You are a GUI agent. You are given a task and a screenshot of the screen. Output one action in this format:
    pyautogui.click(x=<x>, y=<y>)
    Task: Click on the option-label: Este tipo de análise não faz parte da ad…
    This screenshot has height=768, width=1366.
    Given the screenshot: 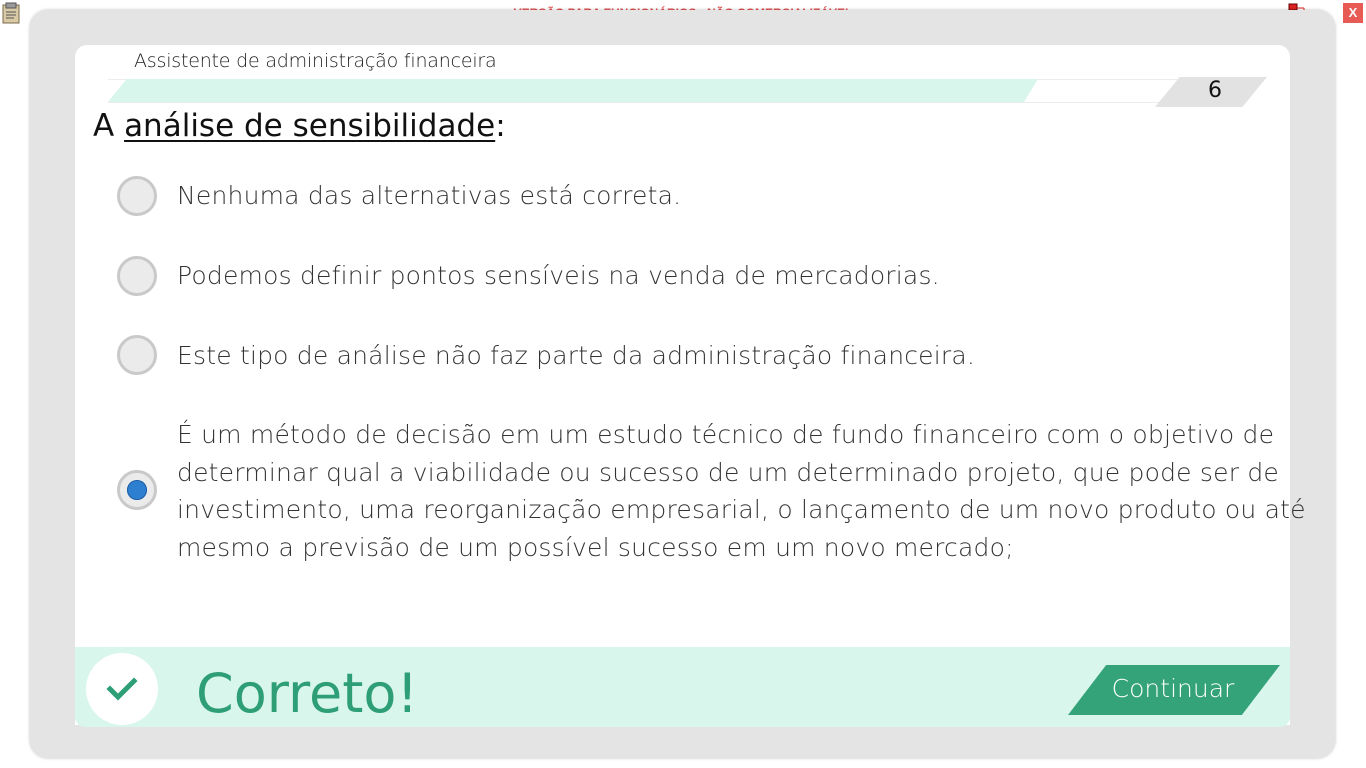 What is the action you would take?
    pyautogui.click(x=576, y=356)
    